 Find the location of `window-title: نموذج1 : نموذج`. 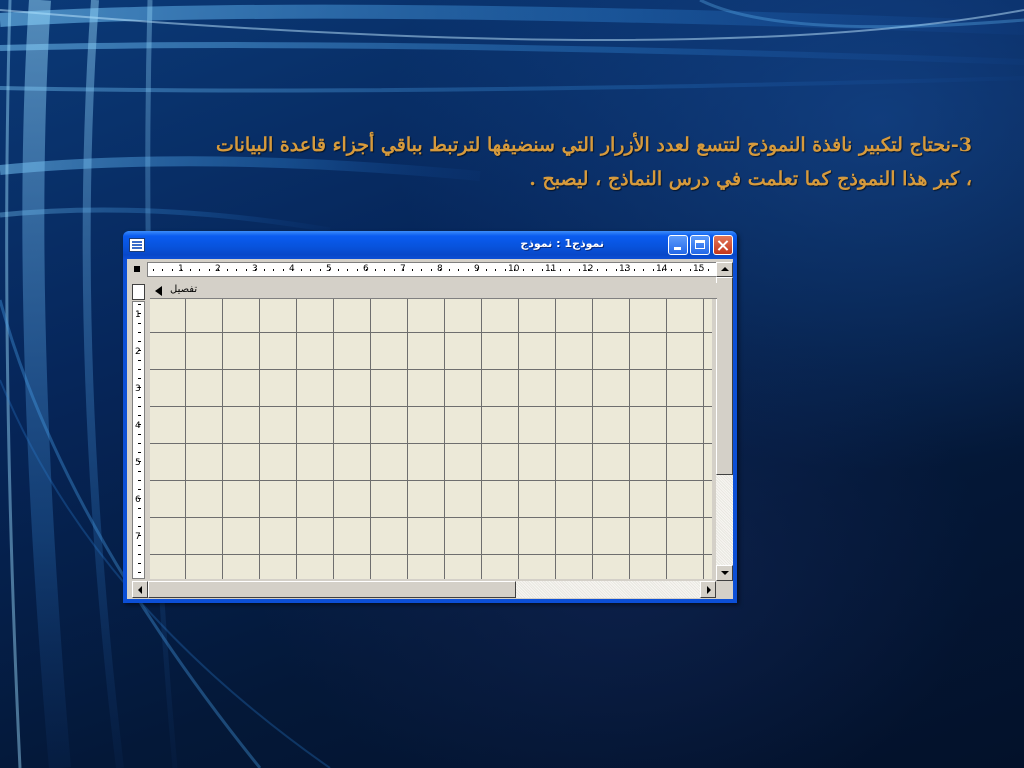

window-title: نموذج1 : نموذج is located at coordinates (562, 243).